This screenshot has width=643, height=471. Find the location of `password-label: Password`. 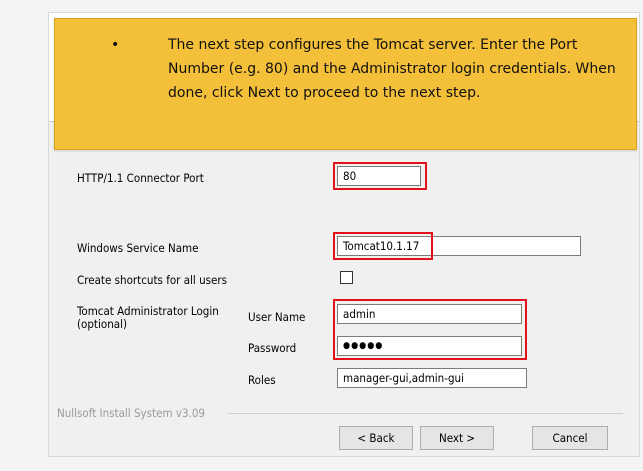

password-label: Password is located at coordinates (272, 348).